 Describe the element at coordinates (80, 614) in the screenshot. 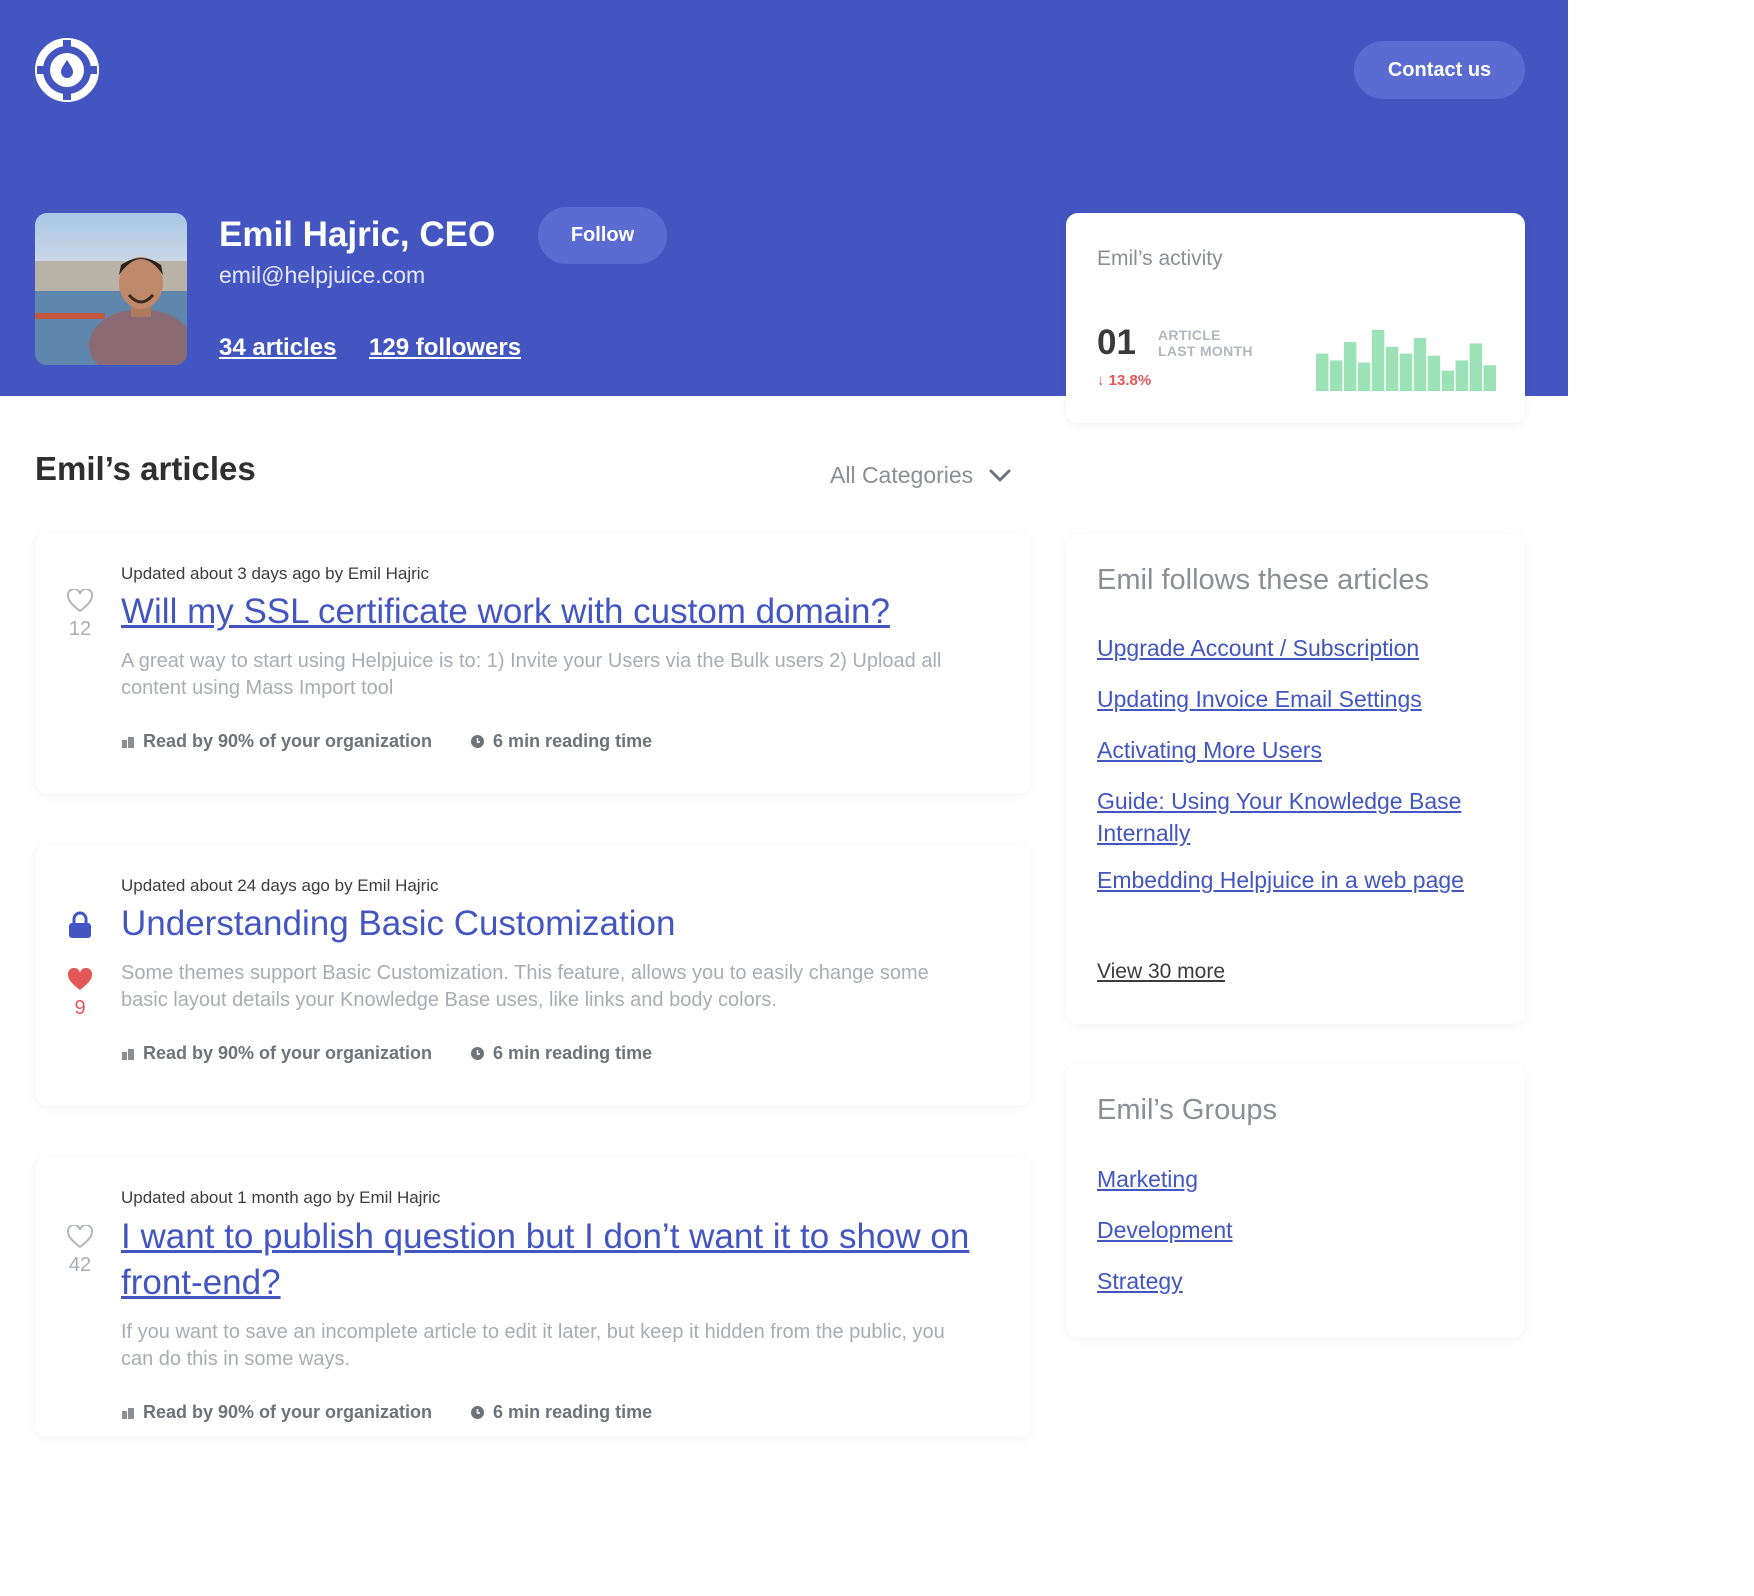

I see `like-control: 12` at that location.